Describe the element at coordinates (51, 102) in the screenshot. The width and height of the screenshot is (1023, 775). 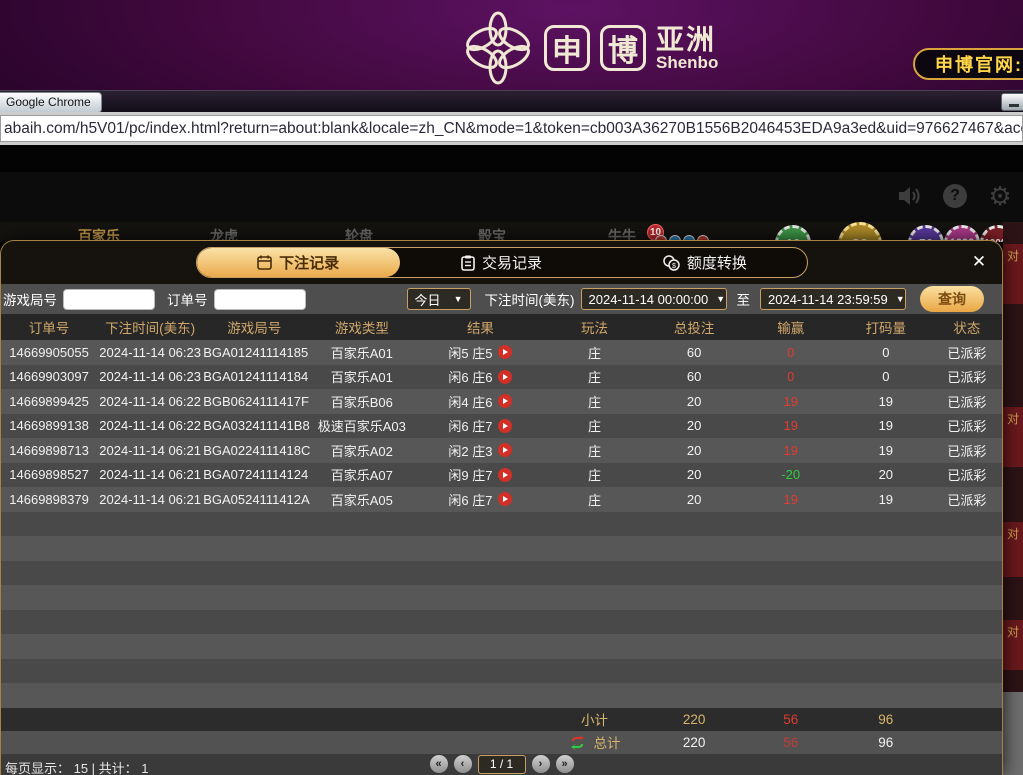
I see `chrome-window-label: Google Chrome` at that location.